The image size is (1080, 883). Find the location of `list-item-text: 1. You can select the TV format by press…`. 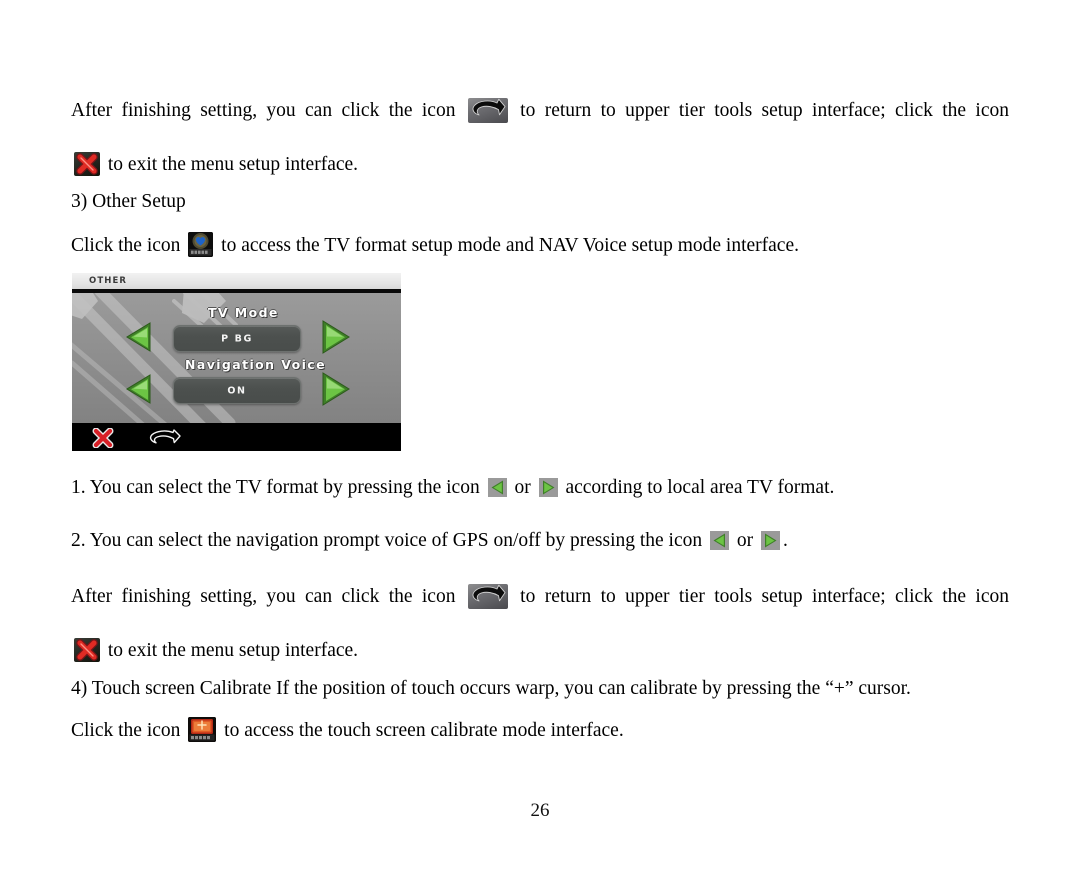

list-item-text: 1. You can select the TV format by press… is located at coordinates (275, 487).